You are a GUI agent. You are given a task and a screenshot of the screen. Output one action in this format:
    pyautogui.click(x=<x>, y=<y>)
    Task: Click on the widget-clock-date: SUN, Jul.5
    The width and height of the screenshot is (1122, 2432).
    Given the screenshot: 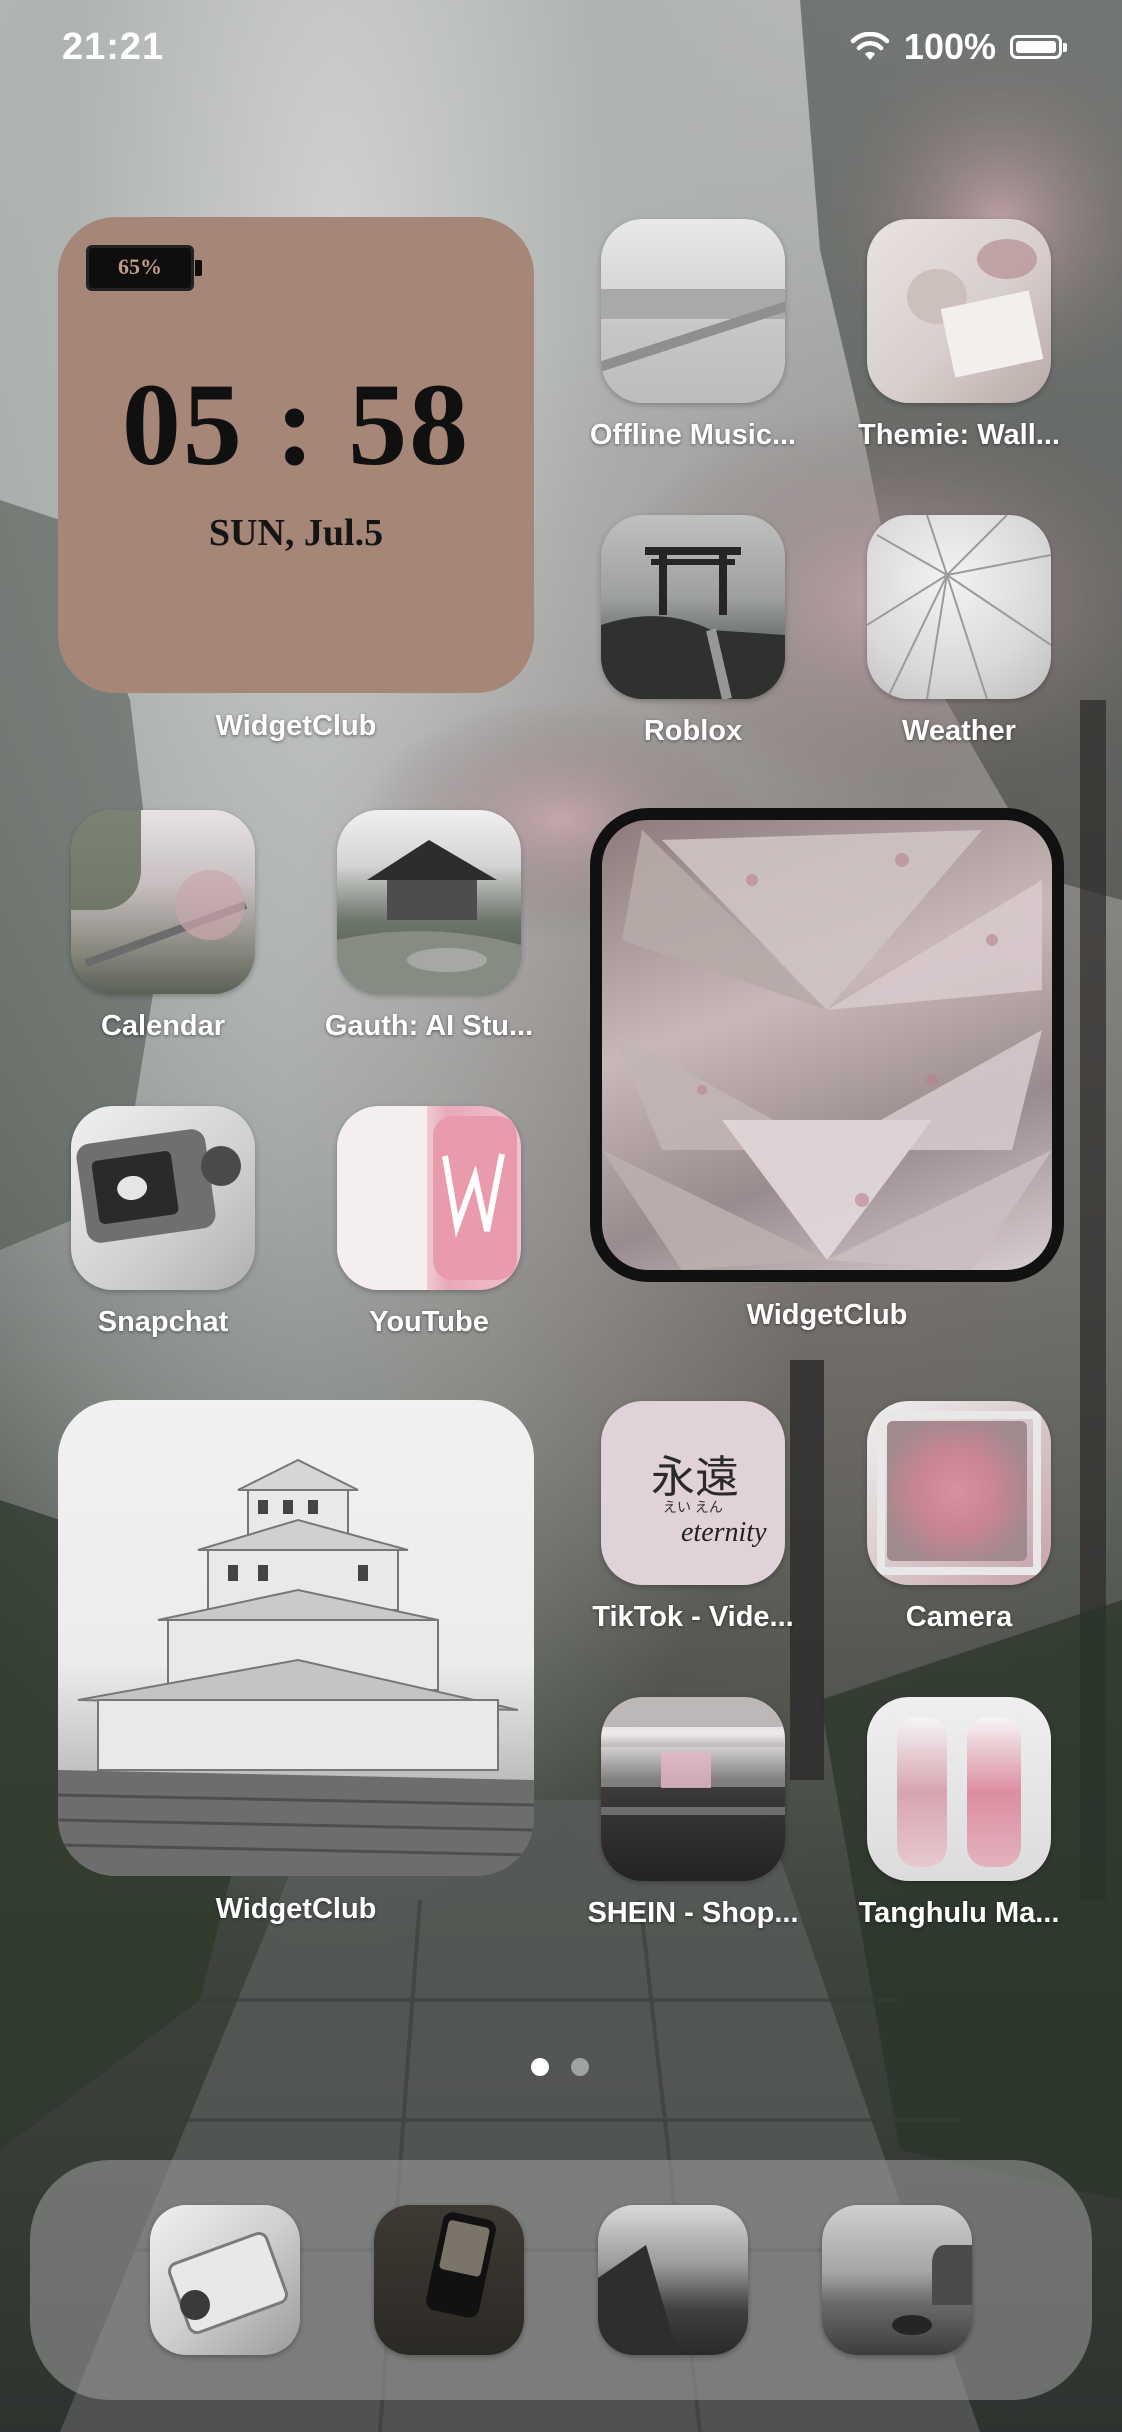 What is the action you would take?
    pyautogui.click(x=296, y=533)
    